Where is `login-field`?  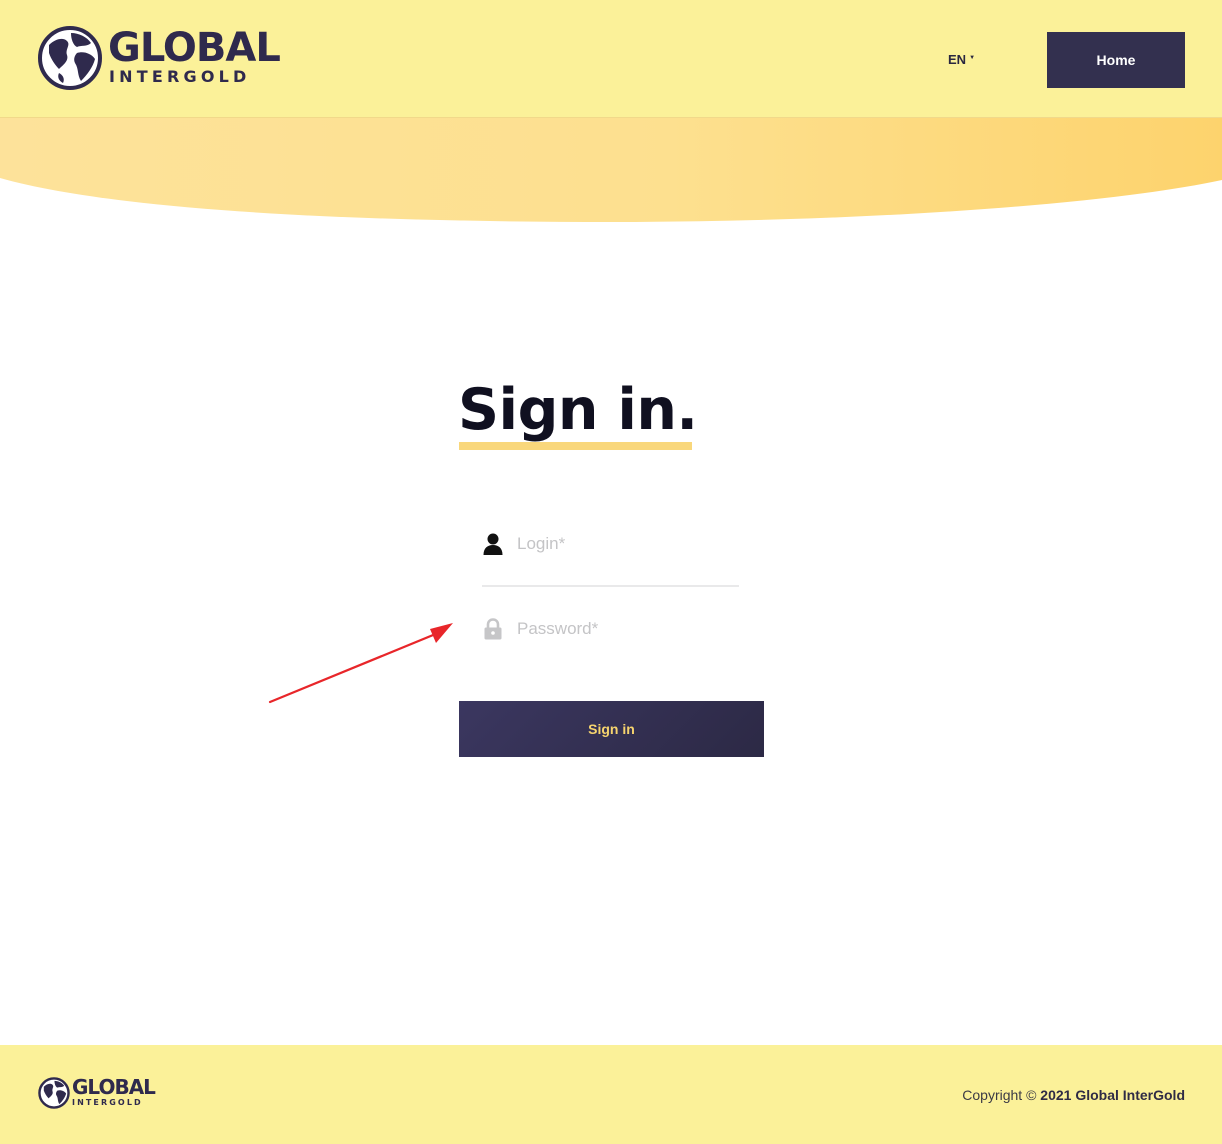
login-field is located at coordinates (610, 553).